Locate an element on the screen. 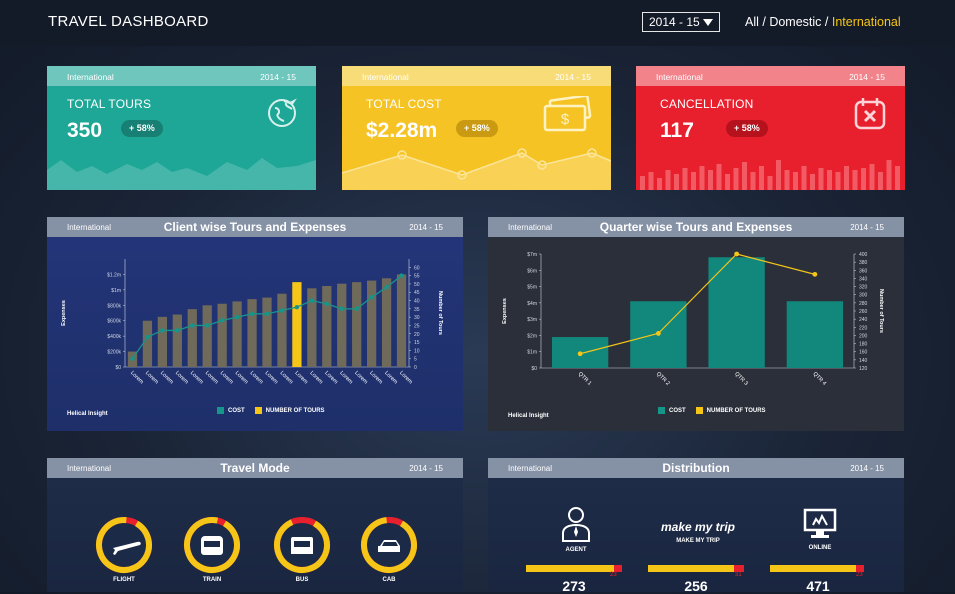 This screenshot has height=594, width=955. y2-tick-label: 240 is located at coordinates (863, 320).